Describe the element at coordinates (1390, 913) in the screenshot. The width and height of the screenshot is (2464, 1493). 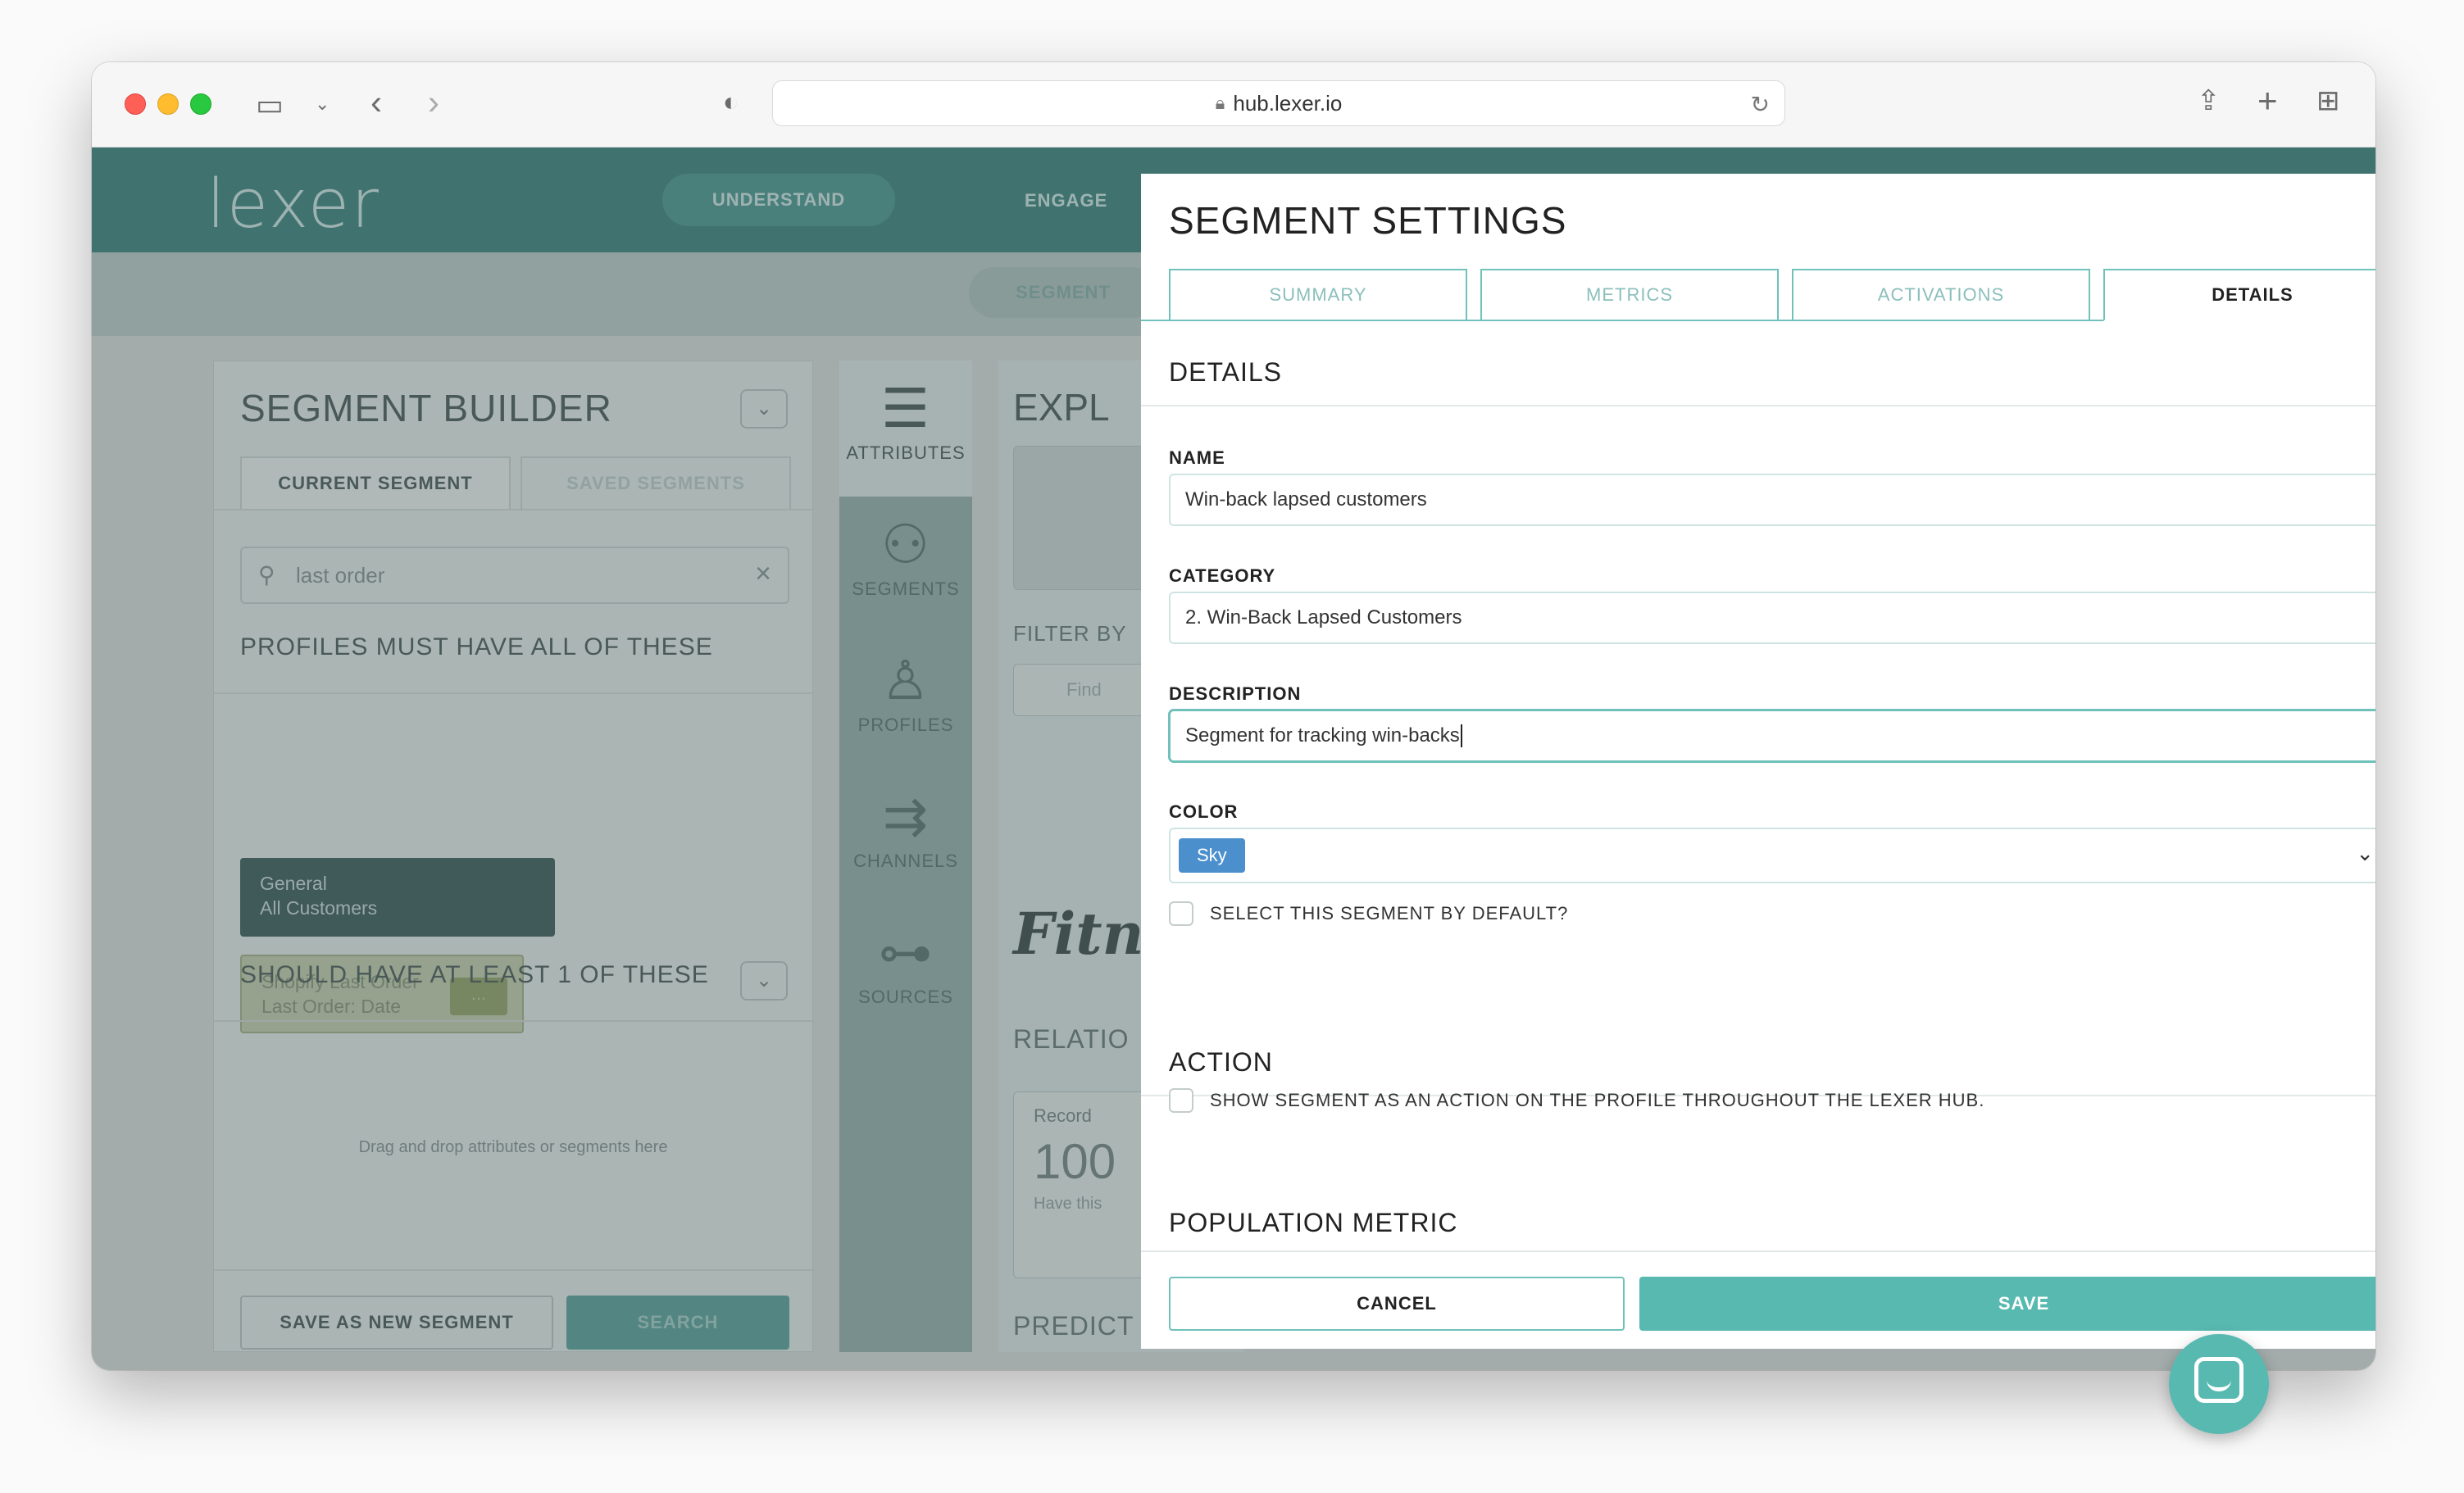
I see `default-segment-label: SELECT THIS SEGMENT BY DEFAULT?` at that location.